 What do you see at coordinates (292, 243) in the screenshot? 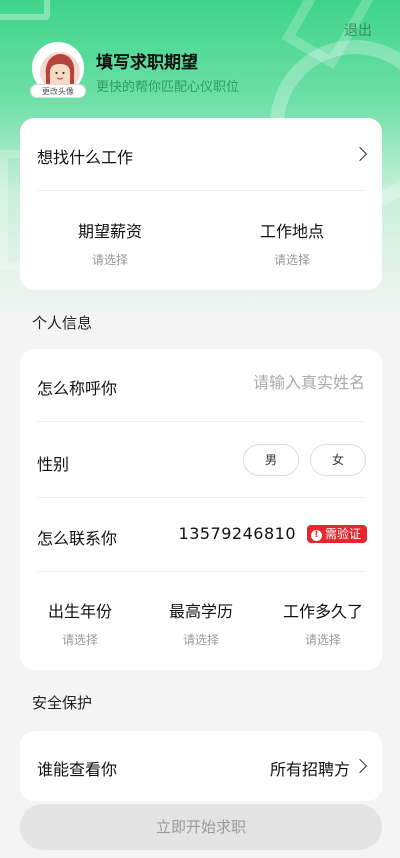
I see `location-selector: 工作地点 请选择` at bounding box center [292, 243].